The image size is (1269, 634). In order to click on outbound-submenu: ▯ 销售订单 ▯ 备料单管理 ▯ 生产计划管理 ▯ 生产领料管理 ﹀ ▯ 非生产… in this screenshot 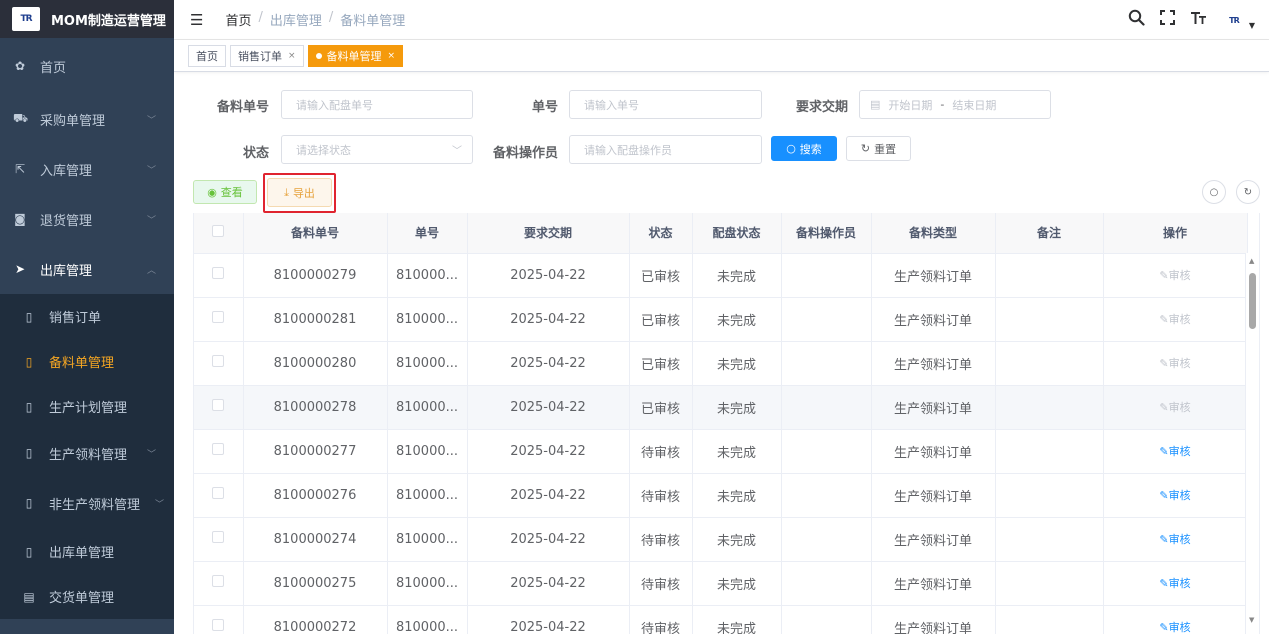, I will do `click(87, 456)`.